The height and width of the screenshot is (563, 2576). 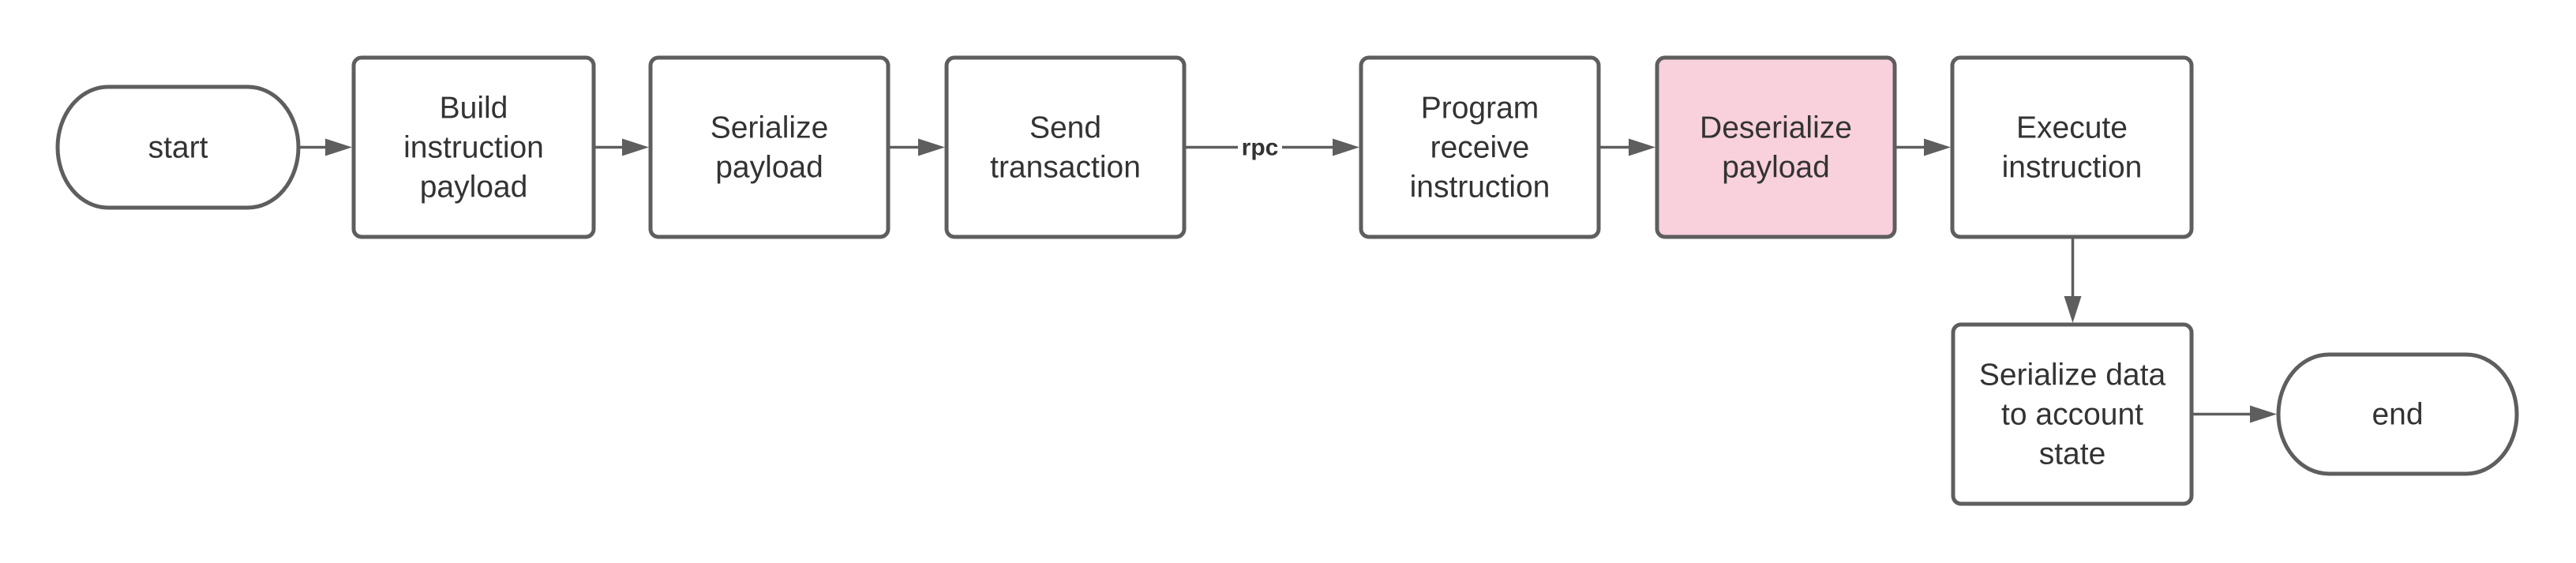 I want to click on edge-build-to-serialize, so click(x=621, y=147).